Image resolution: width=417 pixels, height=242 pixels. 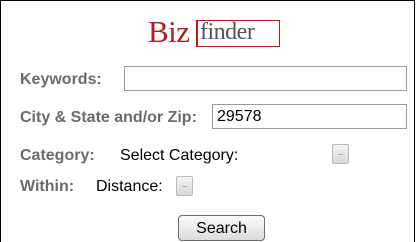 What do you see at coordinates (61, 79) in the screenshot?
I see `keywords-label: Keywords:` at bounding box center [61, 79].